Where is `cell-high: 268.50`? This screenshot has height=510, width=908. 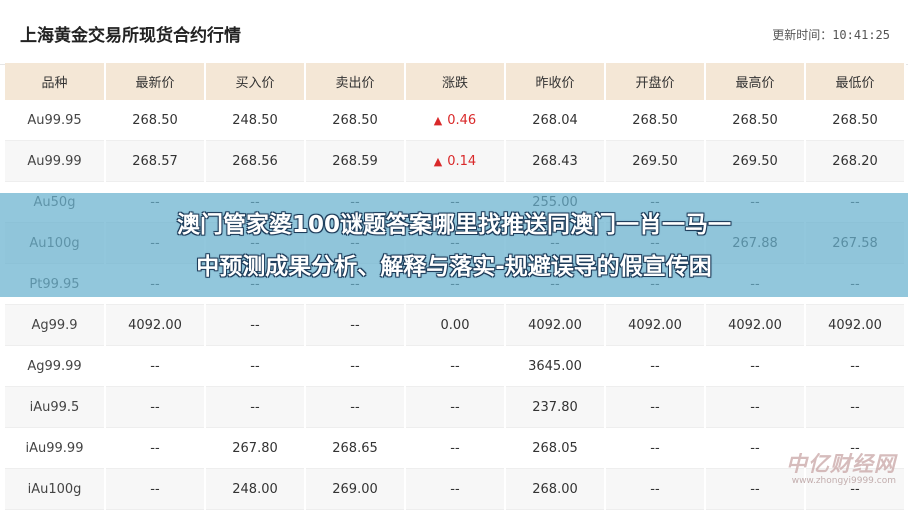 cell-high: 268.50 is located at coordinates (755, 120).